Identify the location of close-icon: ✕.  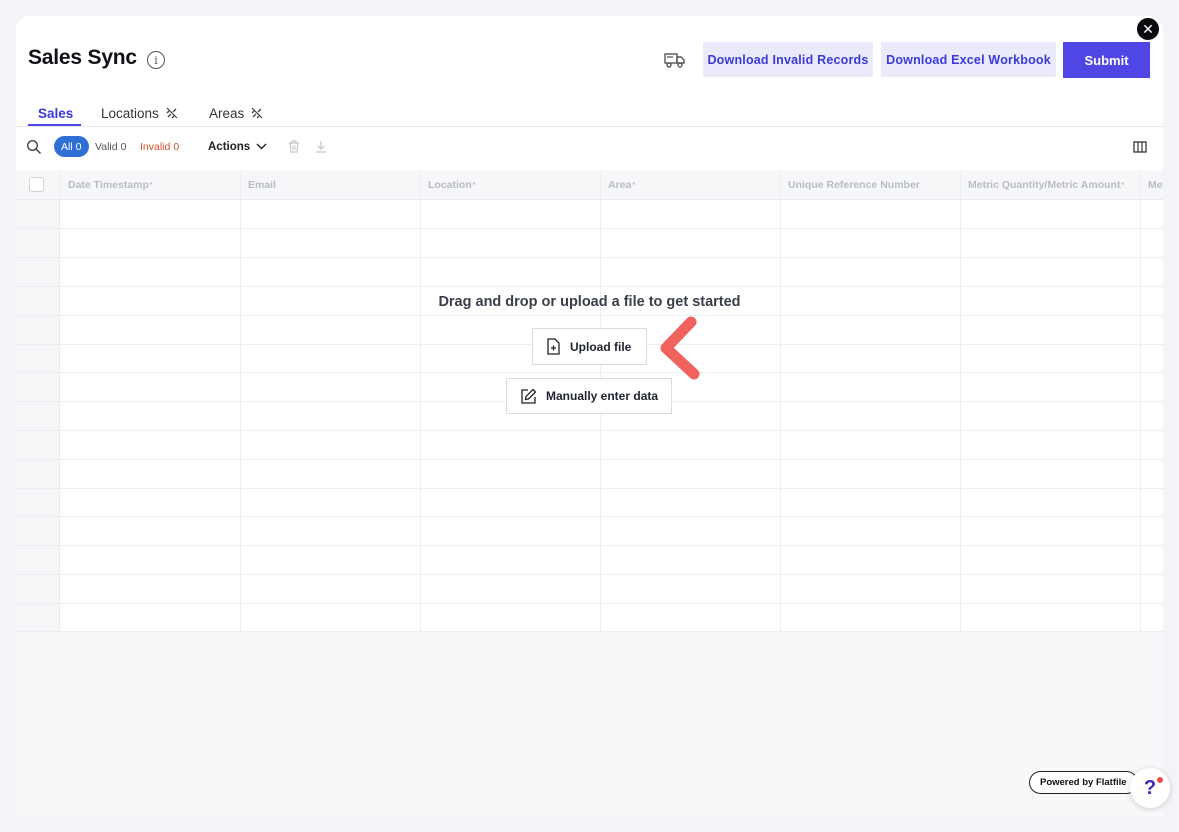
(1148, 29).